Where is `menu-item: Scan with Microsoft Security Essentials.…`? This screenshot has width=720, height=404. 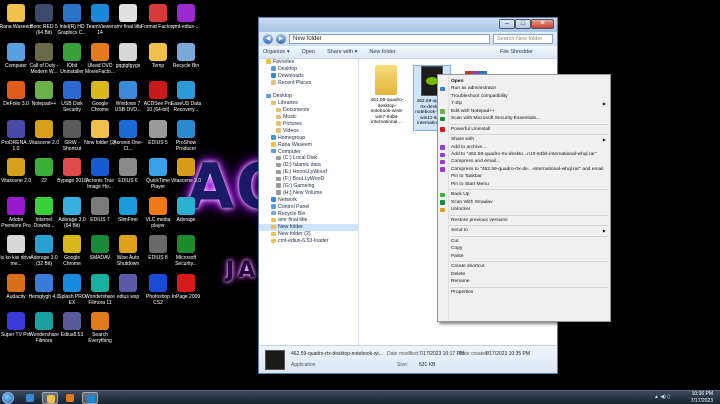
menu-item: Scan with Microsoft Security Essentials.… is located at coordinates (524, 118).